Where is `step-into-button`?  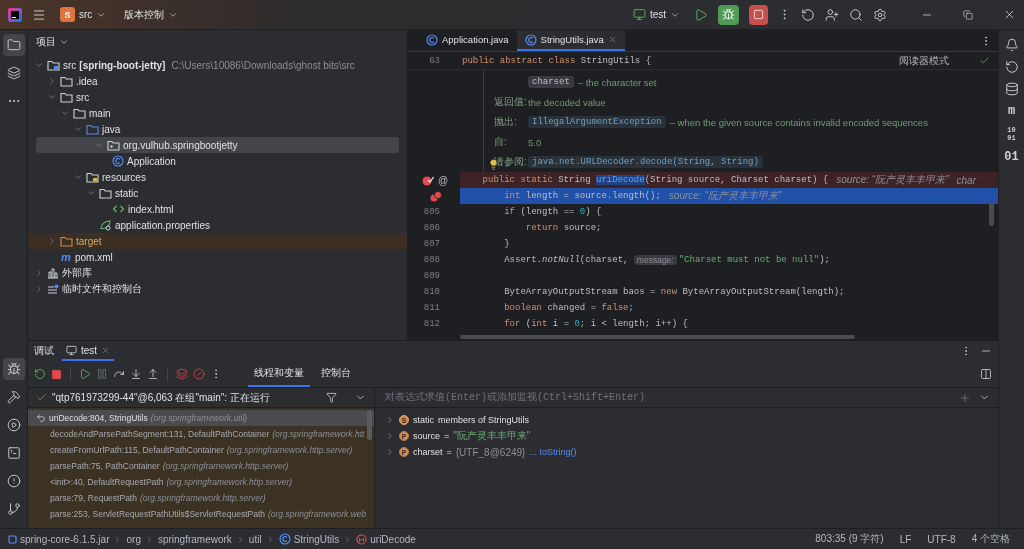
step-into-button is located at coordinates (136, 374).